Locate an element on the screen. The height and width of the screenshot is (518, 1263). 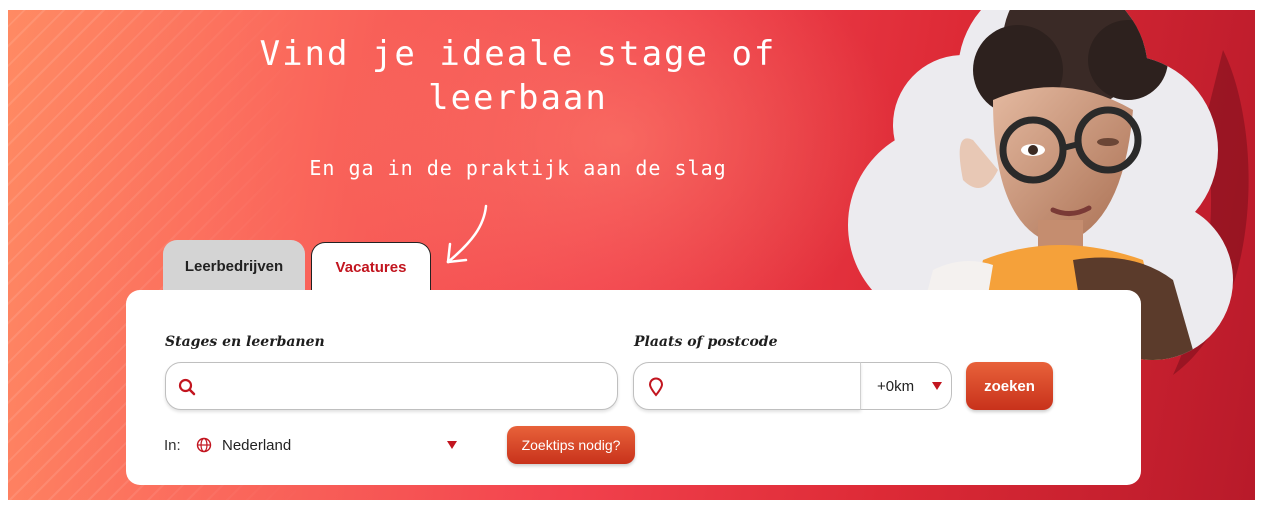
location-input is located at coordinates (766, 387).